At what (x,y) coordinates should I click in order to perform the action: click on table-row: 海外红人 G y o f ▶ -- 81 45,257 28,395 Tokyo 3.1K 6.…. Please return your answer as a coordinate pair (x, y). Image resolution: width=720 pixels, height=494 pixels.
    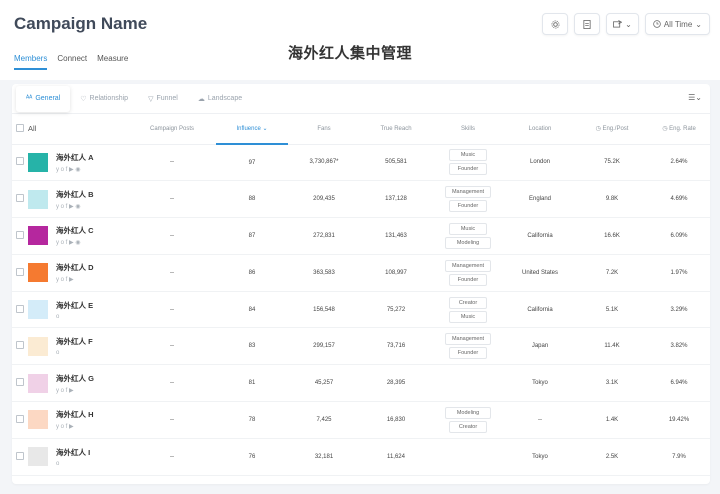
    Looking at the image, I should click on (361, 383).